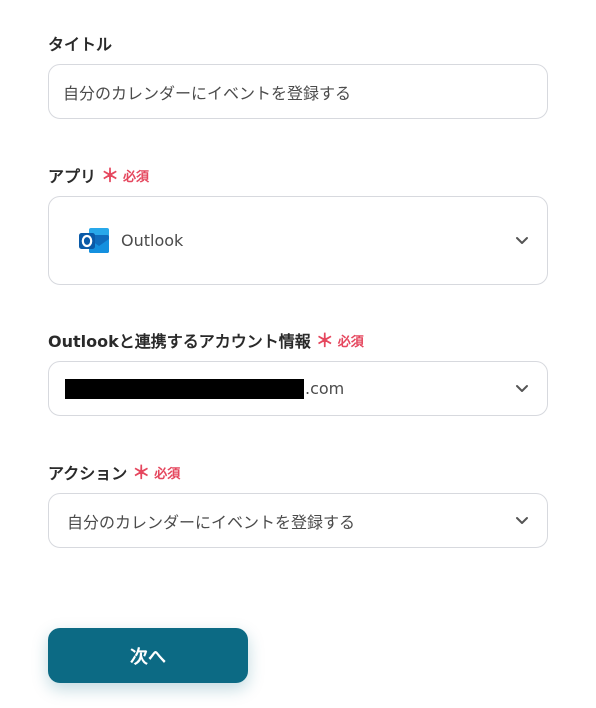 The image size is (596, 708). Describe the element at coordinates (98, 175) in the screenshot. I see `app-label: アプリ ＊ 必須` at that location.